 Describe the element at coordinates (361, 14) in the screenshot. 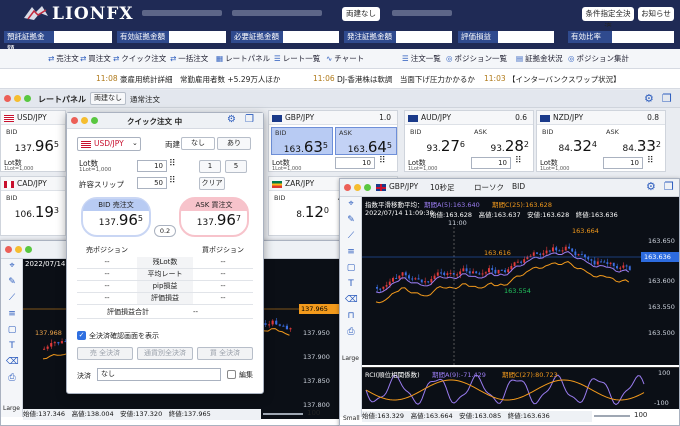

I see `hedge-status-badge: 両建なし` at that location.